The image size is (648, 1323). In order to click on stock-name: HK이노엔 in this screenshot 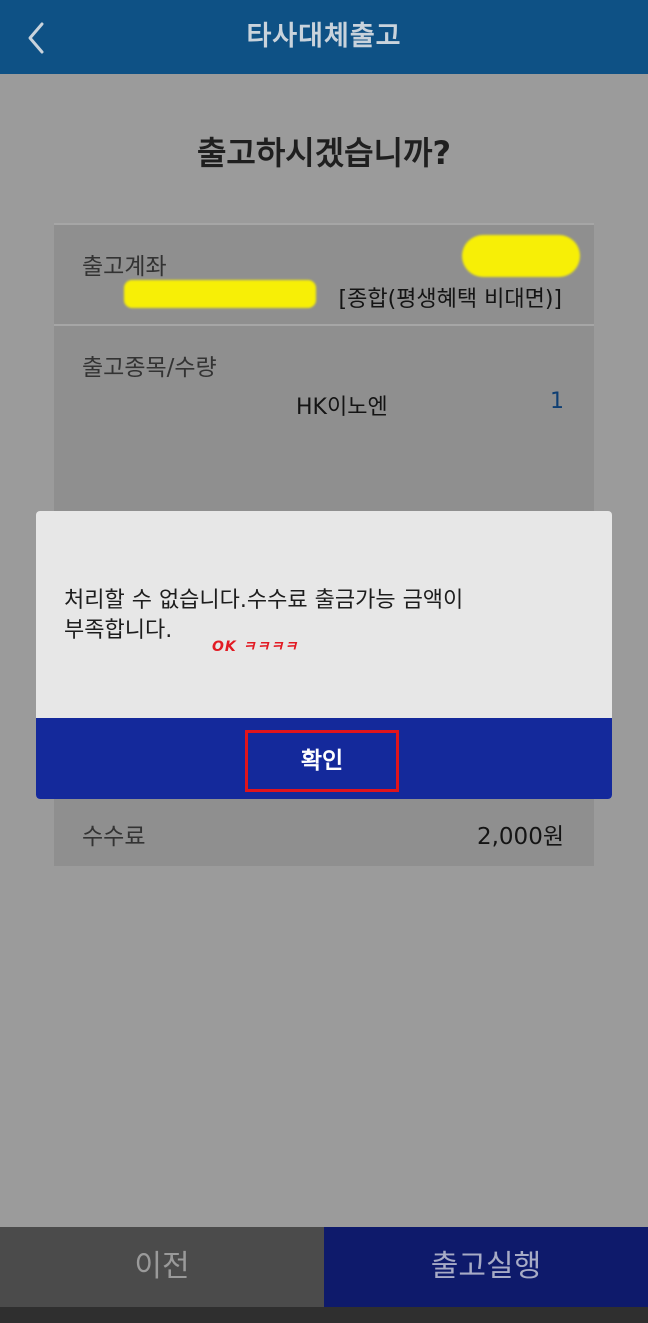, I will do `click(342, 407)`.